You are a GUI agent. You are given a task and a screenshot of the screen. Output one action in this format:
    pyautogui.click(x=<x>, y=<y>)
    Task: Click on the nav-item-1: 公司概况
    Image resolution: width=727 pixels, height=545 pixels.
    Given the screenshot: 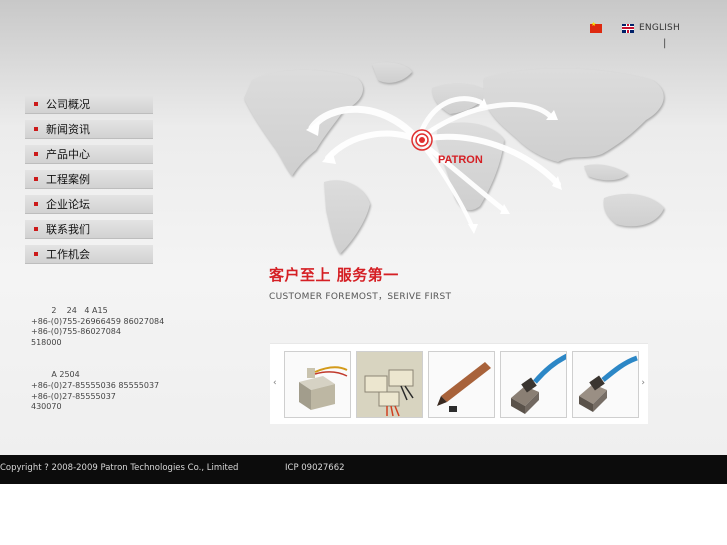 What is the action you would take?
    pyautogui.click(x=89, y=104)
    